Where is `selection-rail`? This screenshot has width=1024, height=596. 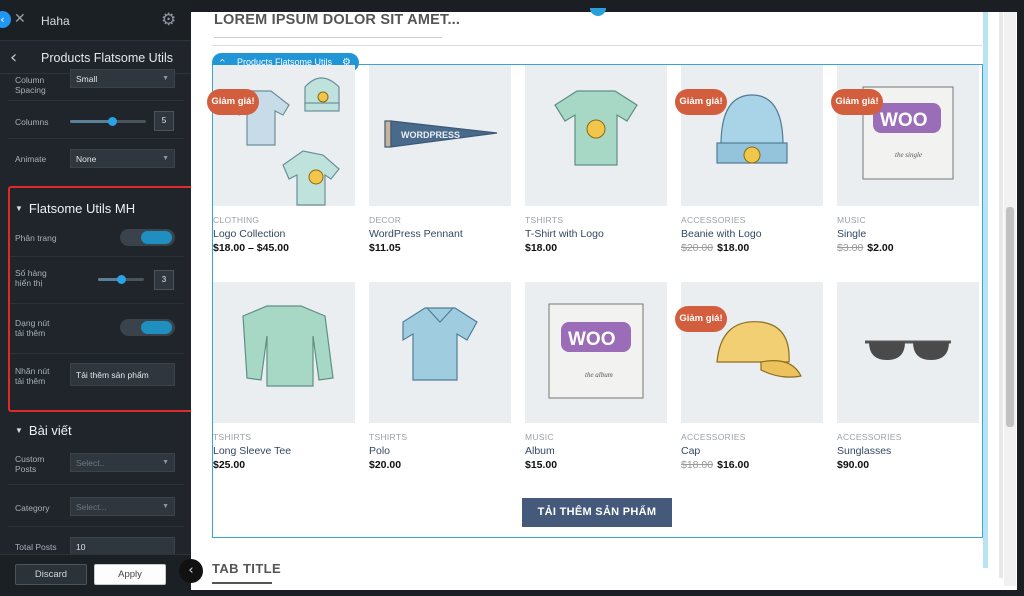 selection-rail is located at coordinates (985, 290).